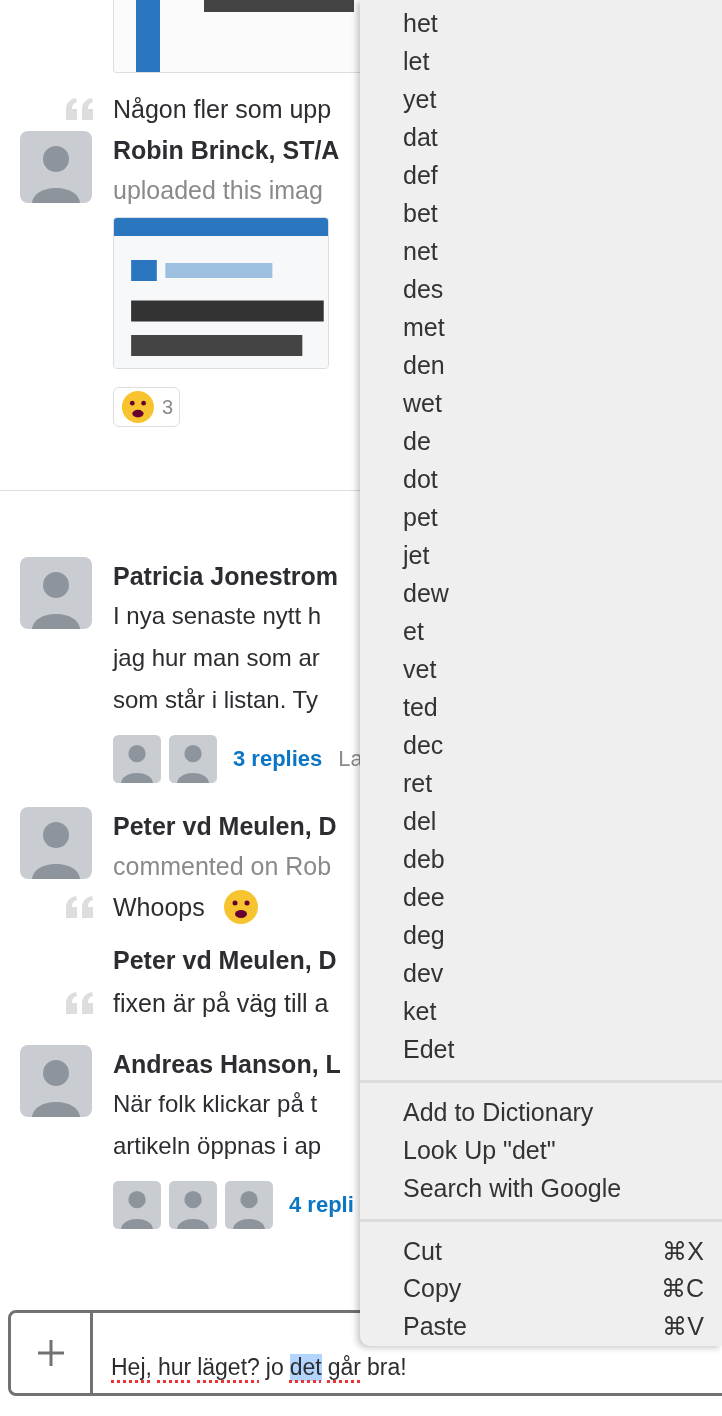 The height and width of the screenshot is (1416, 722). Describe the element at coordinates (138, 407) in the screenshot. I see `scream-emoji-icon` at that location.